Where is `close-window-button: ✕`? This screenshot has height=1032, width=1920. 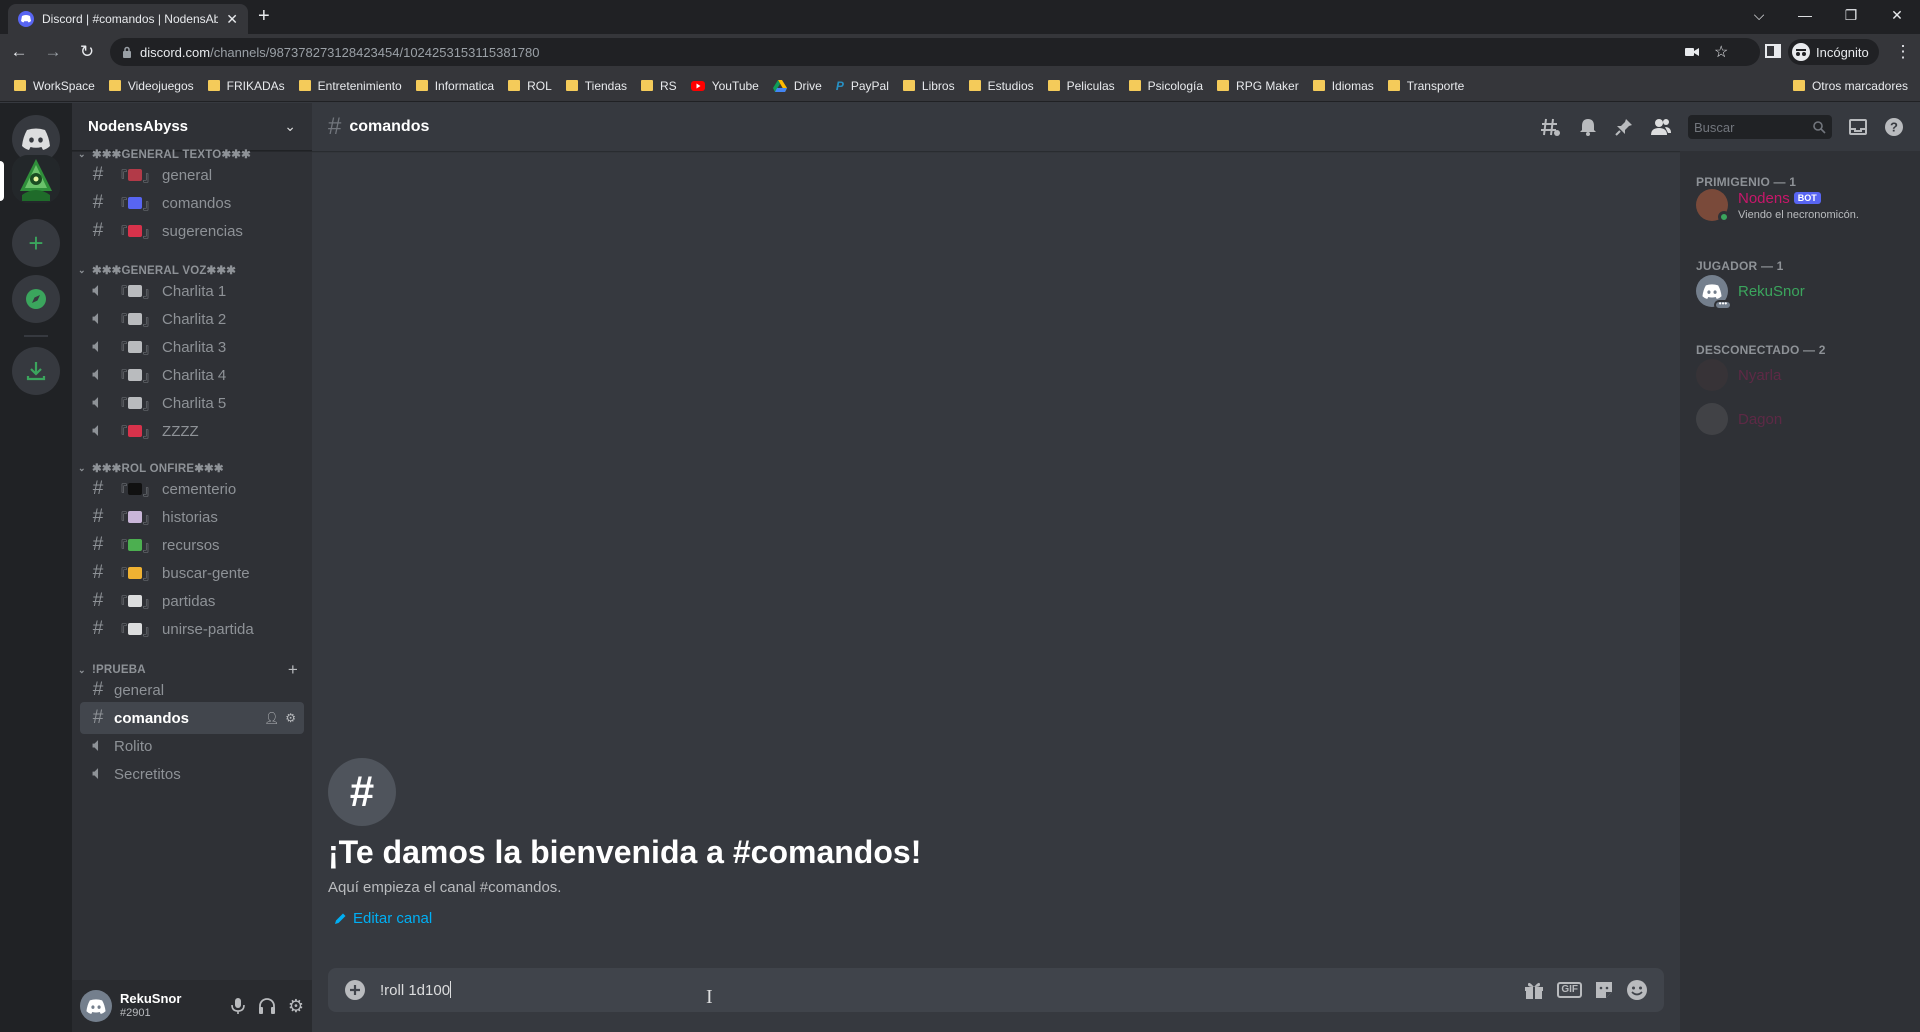
close-window-button: ✕ is located at coordinates (1897, 15).